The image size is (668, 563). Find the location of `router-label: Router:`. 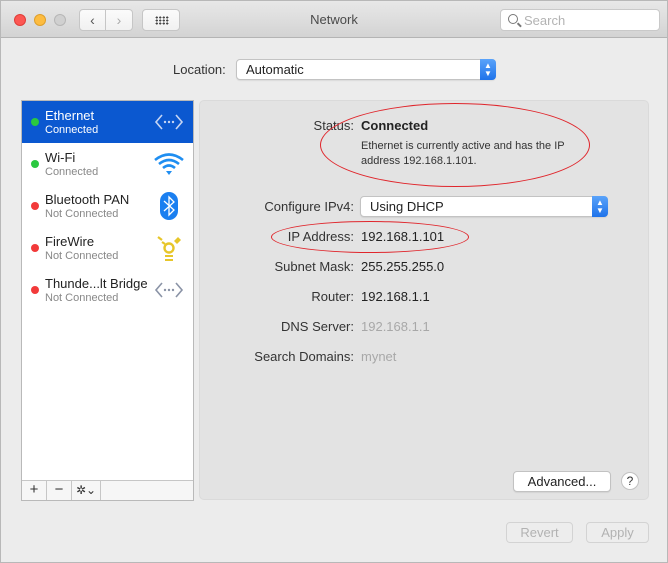

router-label: Router: is located at coordinates (332, 296).